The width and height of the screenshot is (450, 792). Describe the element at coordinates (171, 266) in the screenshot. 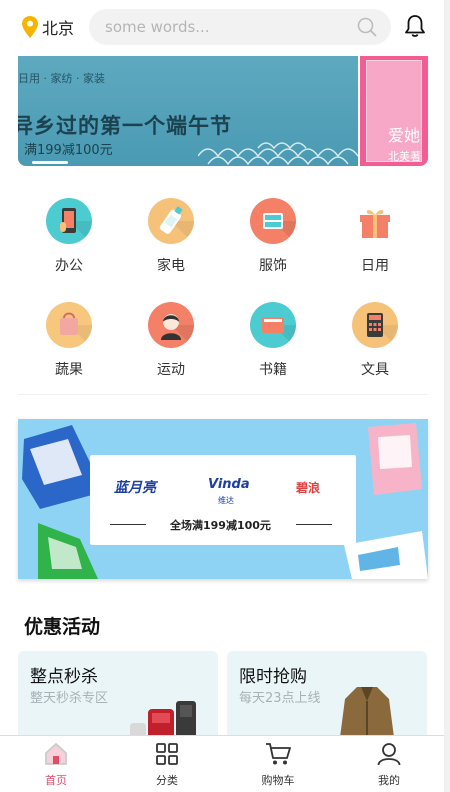

I see `category-label: 家电` at that location.